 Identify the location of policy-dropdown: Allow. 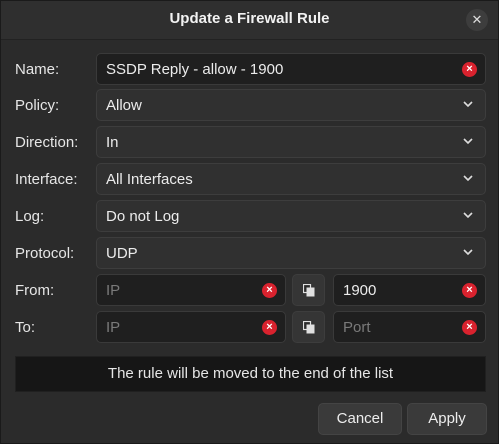
(291, 105).